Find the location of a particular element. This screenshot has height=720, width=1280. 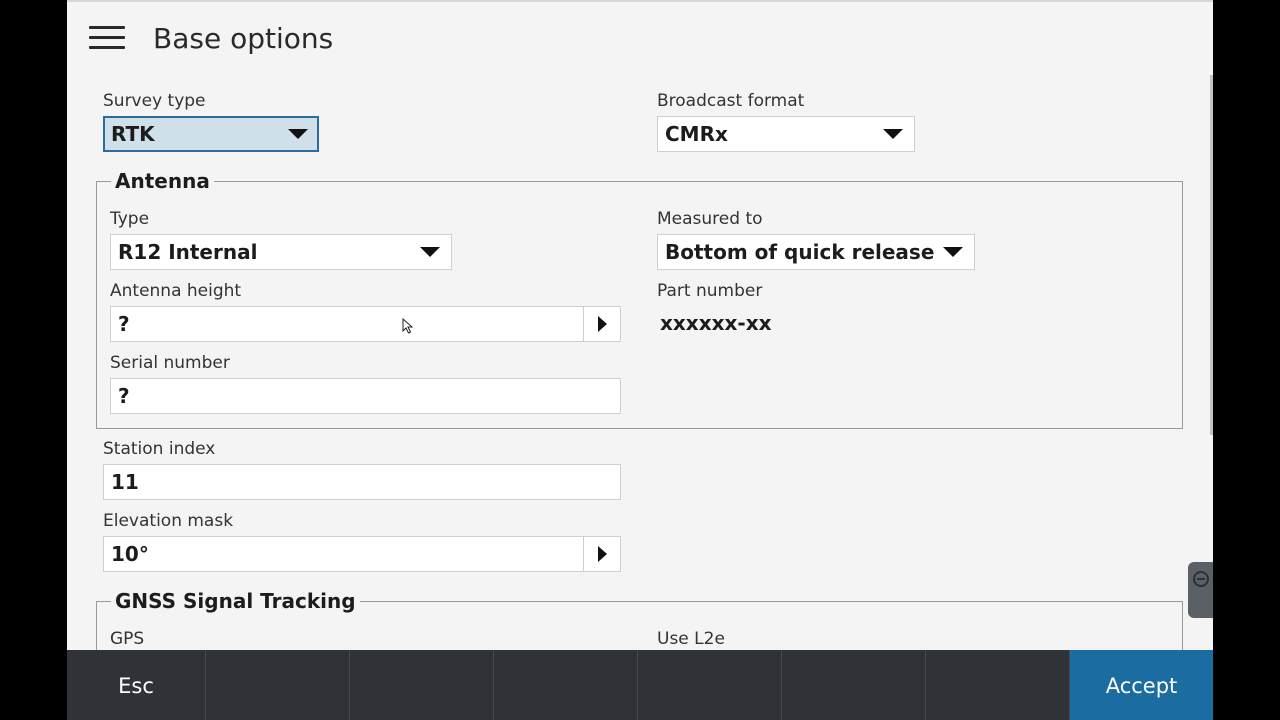

broadcast-format-dropdown: CMRx is located at coordinates (786, 134).